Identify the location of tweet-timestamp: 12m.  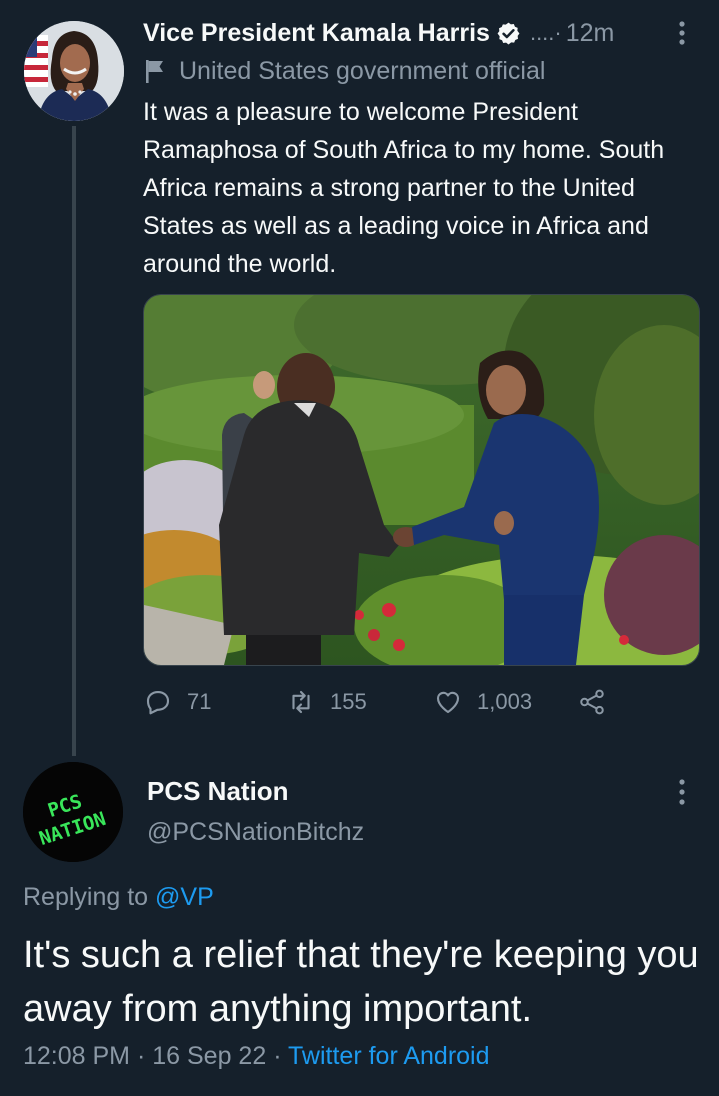
(590, 33).